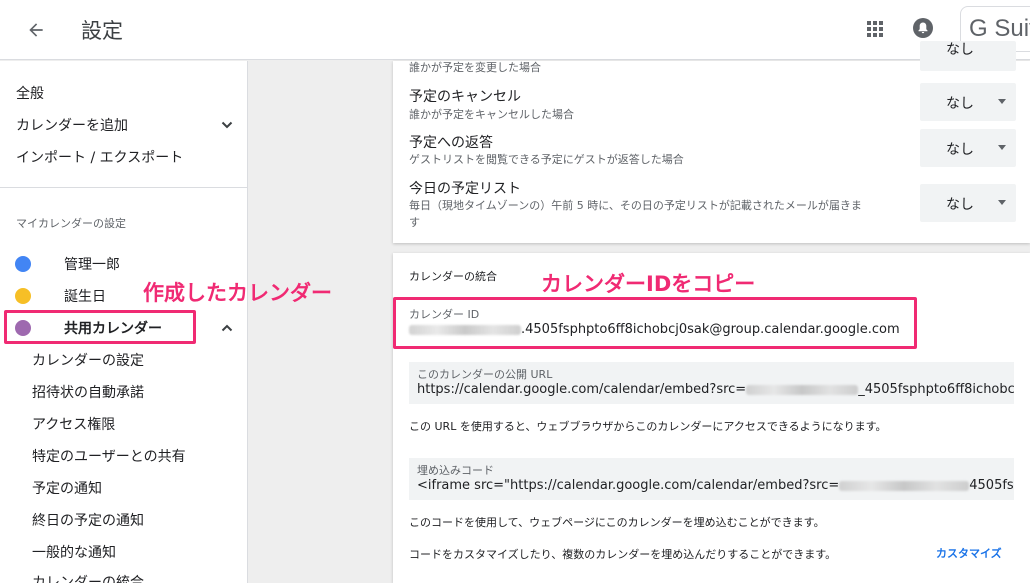 This screenshot has height=583, width=1030. Describe the element at coordinates (88, 577) in the screenshot. I see `sidebar-sub-integrate-calendar: カレンダーの統合` at that location.